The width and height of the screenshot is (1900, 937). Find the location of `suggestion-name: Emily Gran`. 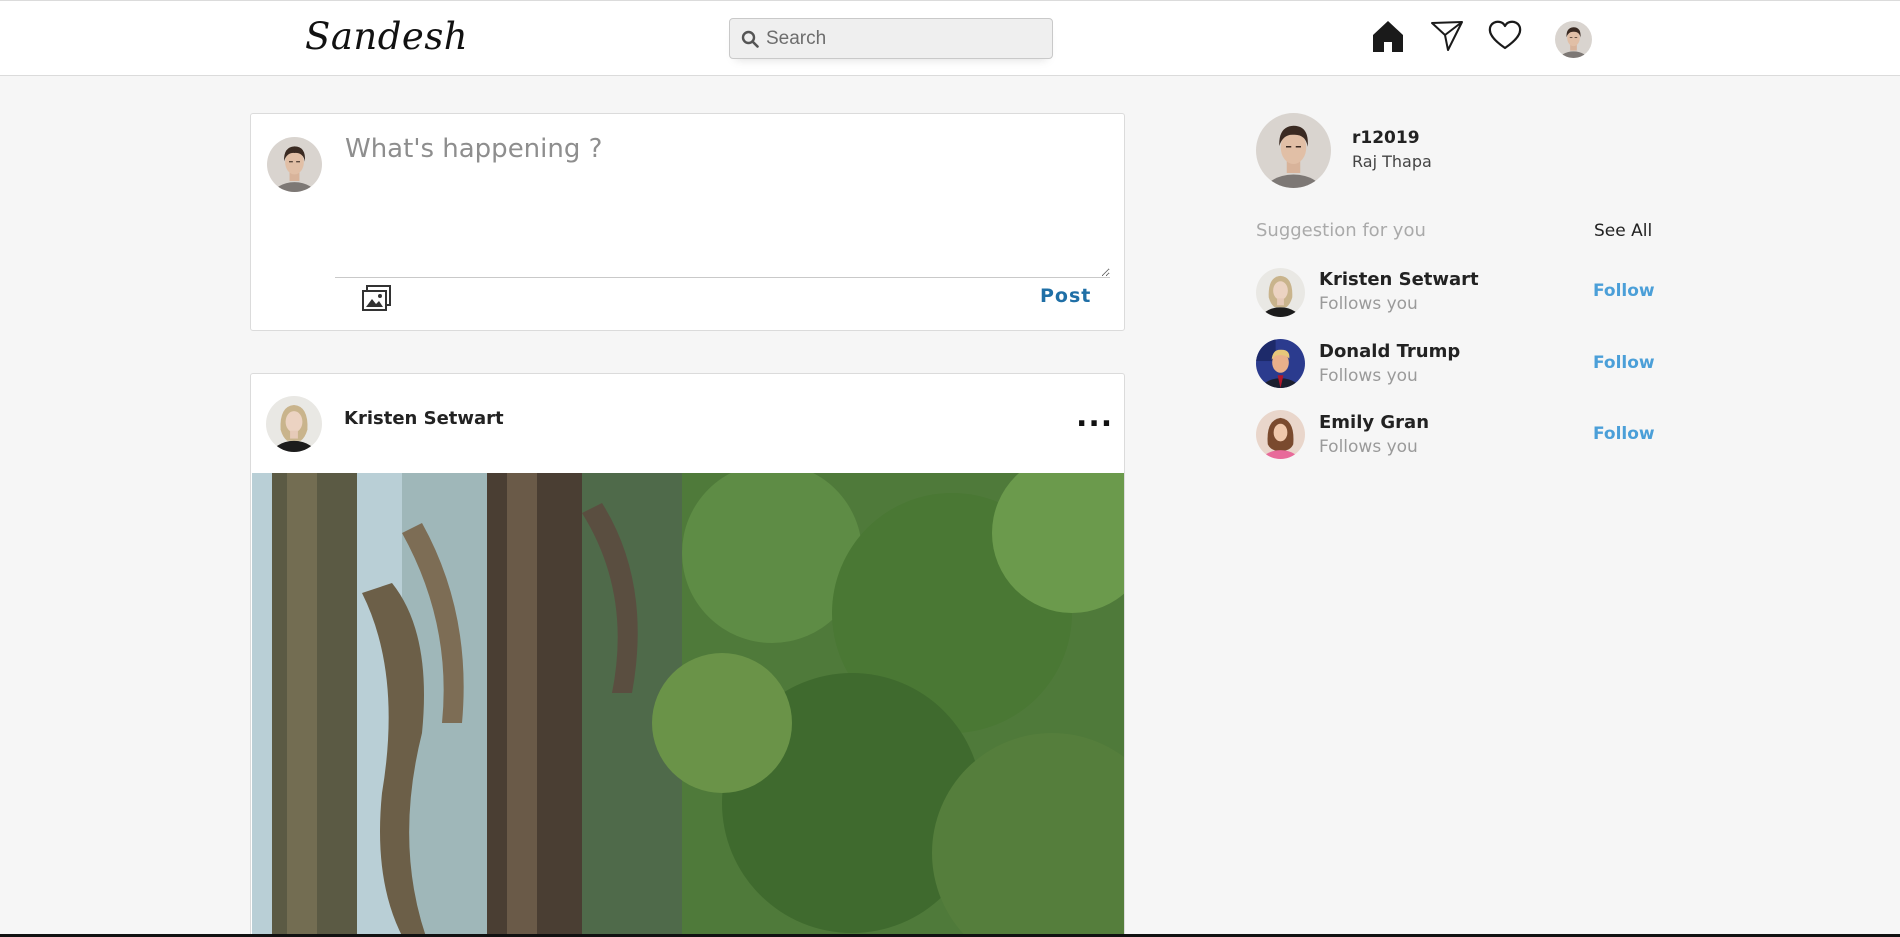

suggestion-name: Emily Gran is located at coordinates (1374, 422).